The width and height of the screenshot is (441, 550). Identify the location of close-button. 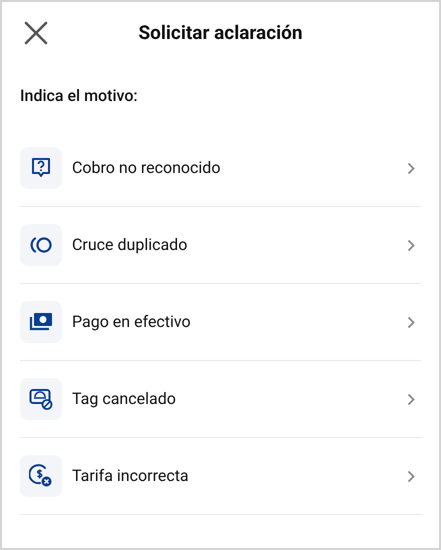
(36, 33).